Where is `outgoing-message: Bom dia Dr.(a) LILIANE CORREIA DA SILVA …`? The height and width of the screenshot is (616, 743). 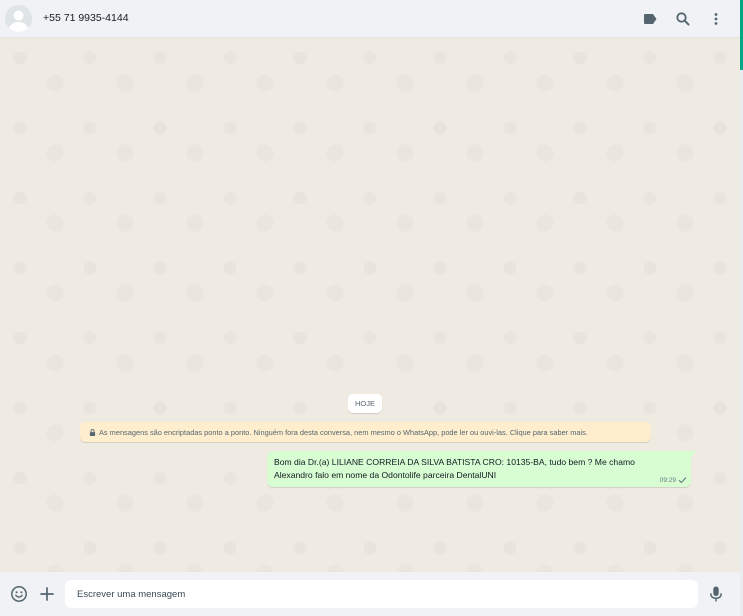
outgoing-message: Bom dia Dr.(a) LILIANE CORREIA DA SILVA … is located at coordinates (482, 469).